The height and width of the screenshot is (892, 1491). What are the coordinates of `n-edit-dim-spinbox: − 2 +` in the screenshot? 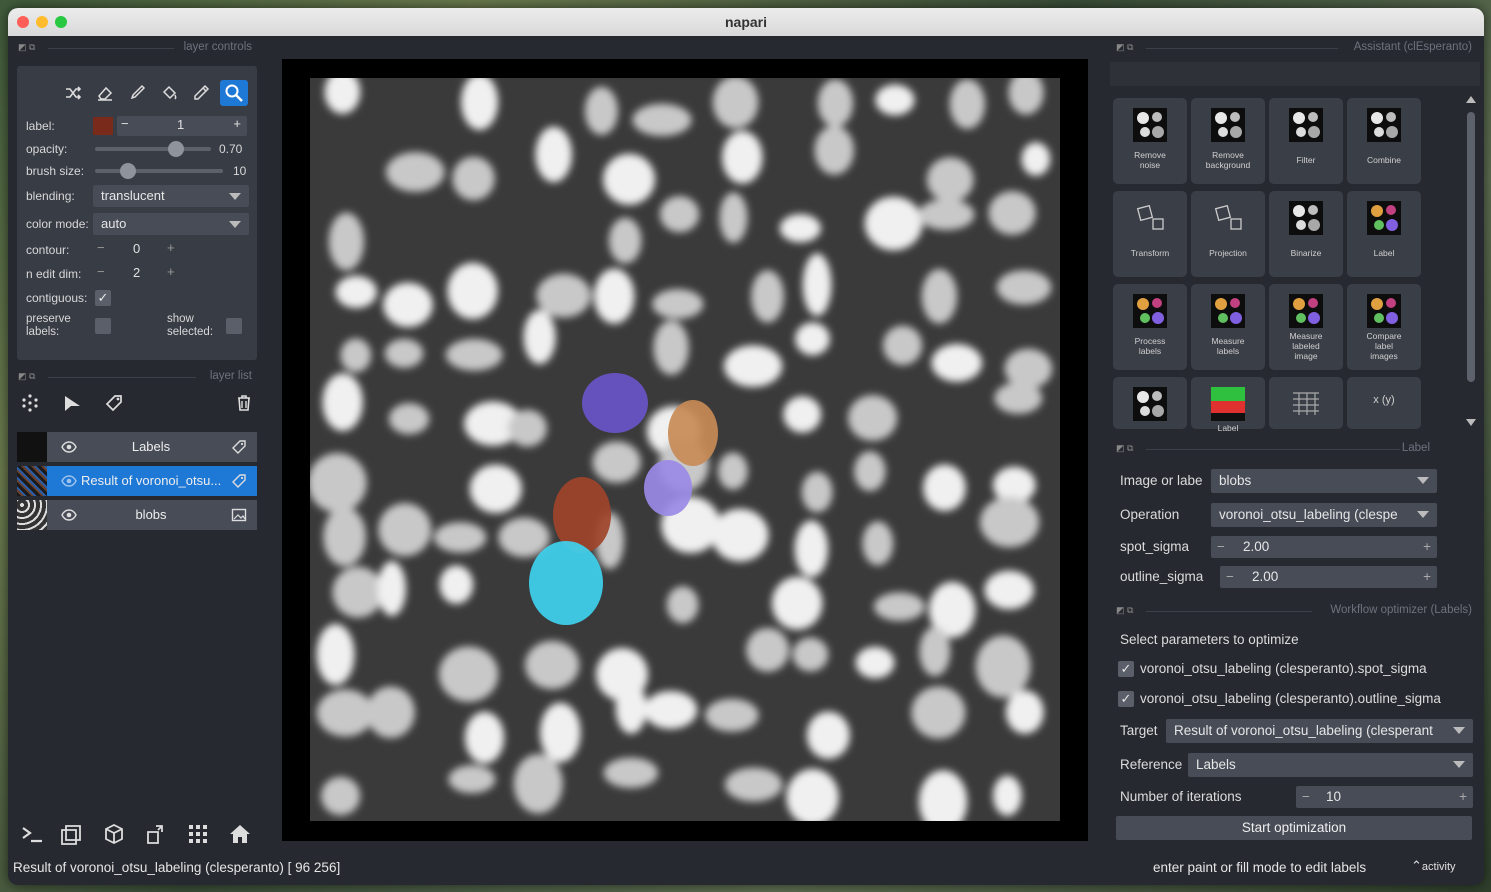 It's located at (138, 274).